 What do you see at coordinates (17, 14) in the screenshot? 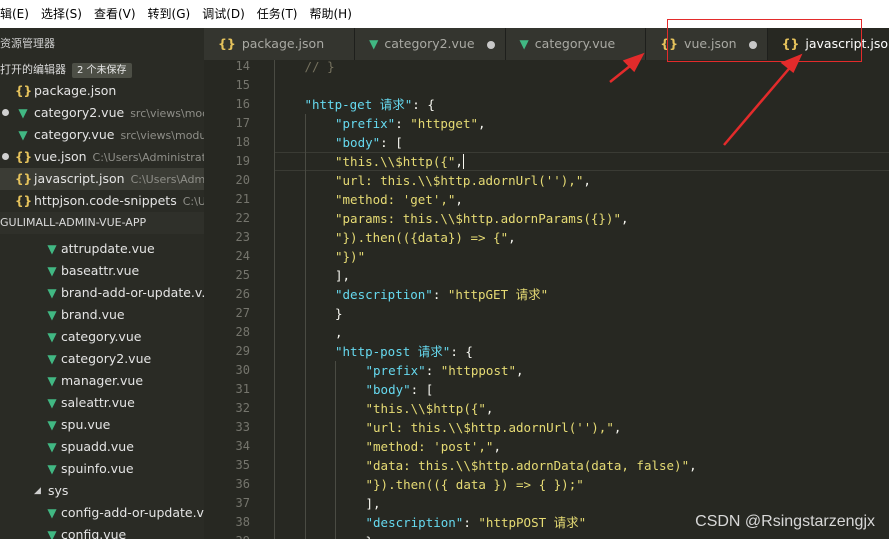
I see `menu-item: 辑(E)` at bounding box center [17, 14].